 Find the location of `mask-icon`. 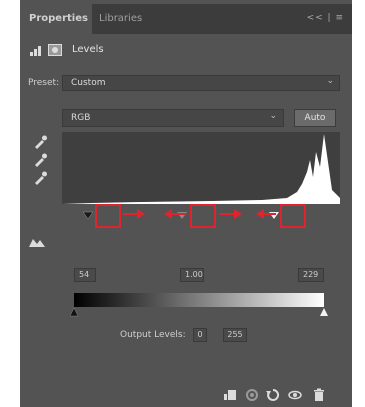

mask-icon is located at coordinates (55, 50).